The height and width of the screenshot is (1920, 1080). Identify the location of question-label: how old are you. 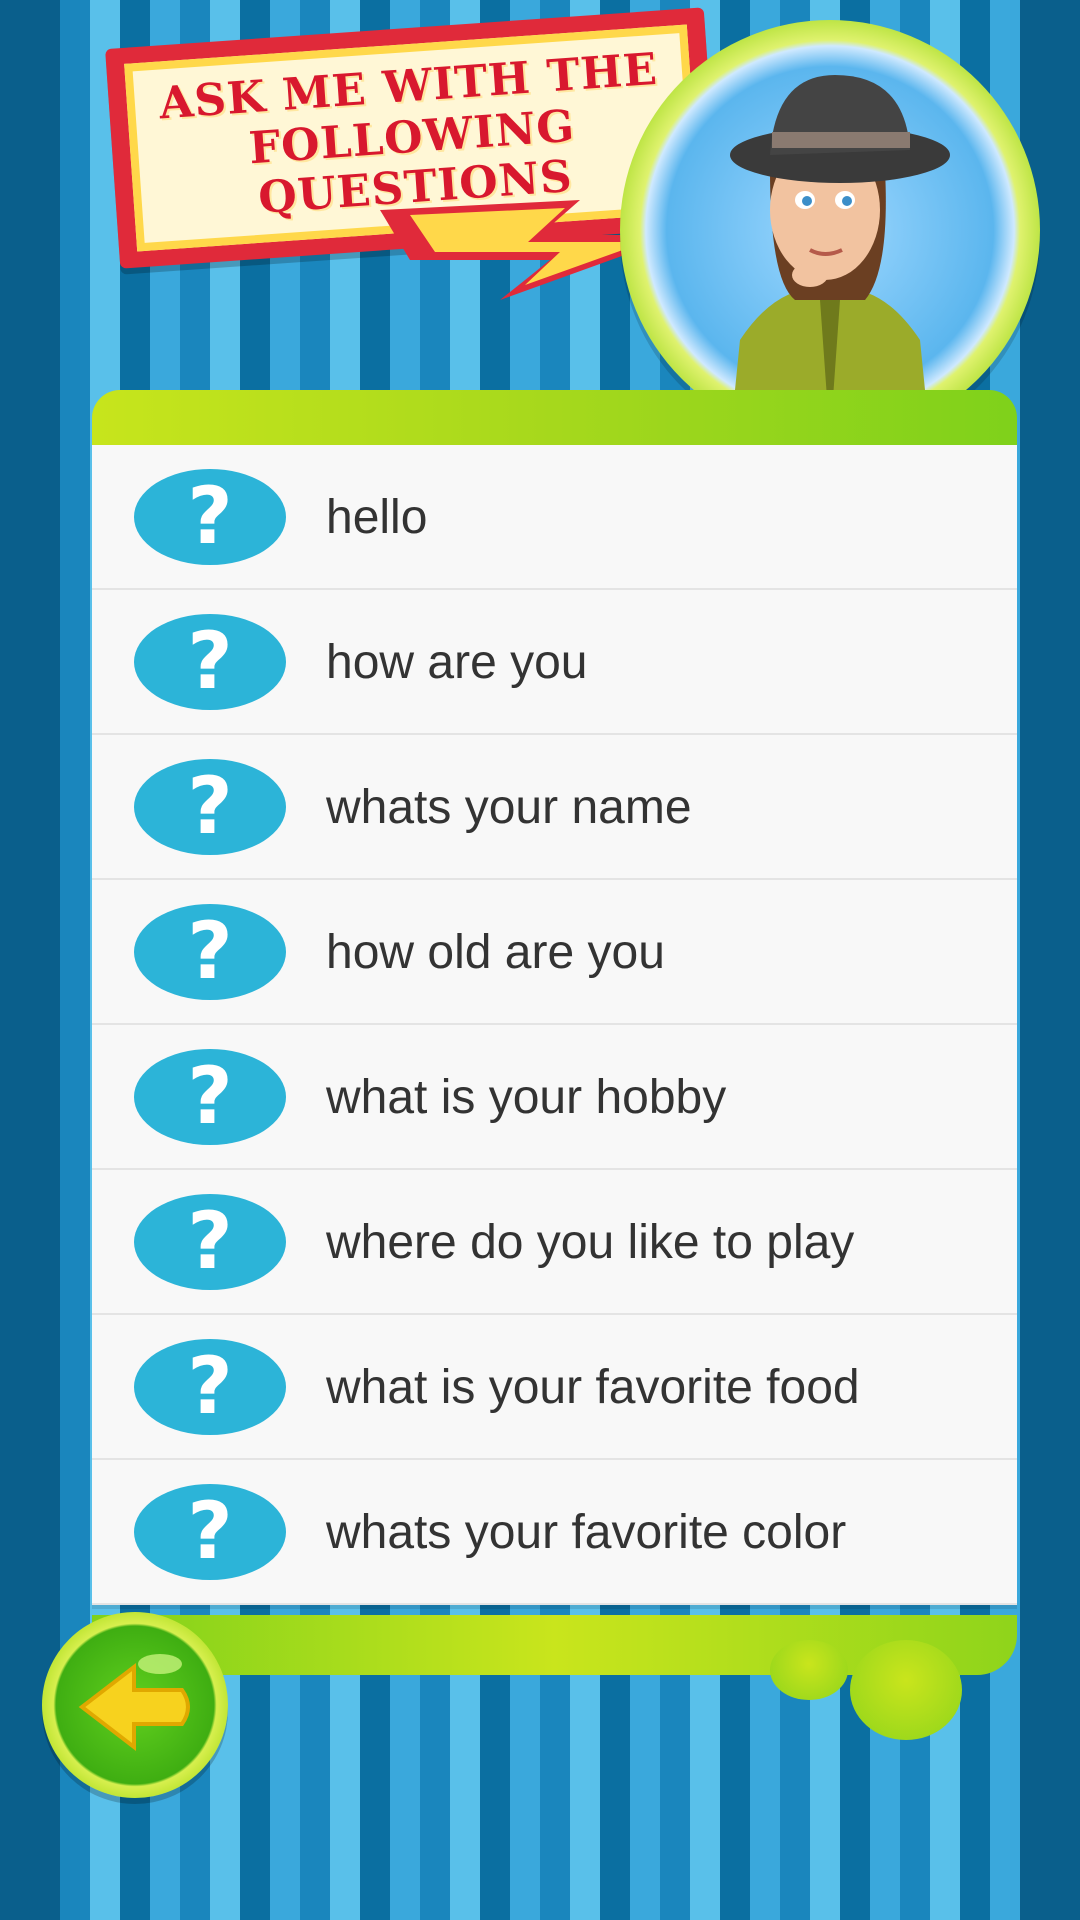
(495, 952).